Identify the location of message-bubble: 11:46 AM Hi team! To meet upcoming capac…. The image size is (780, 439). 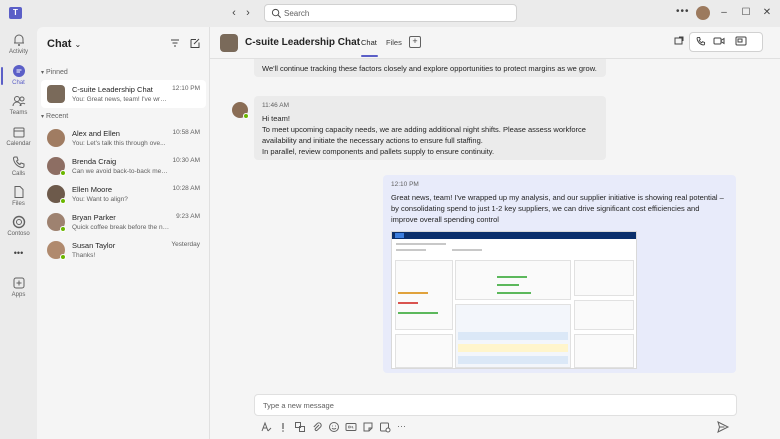
(430, 128).